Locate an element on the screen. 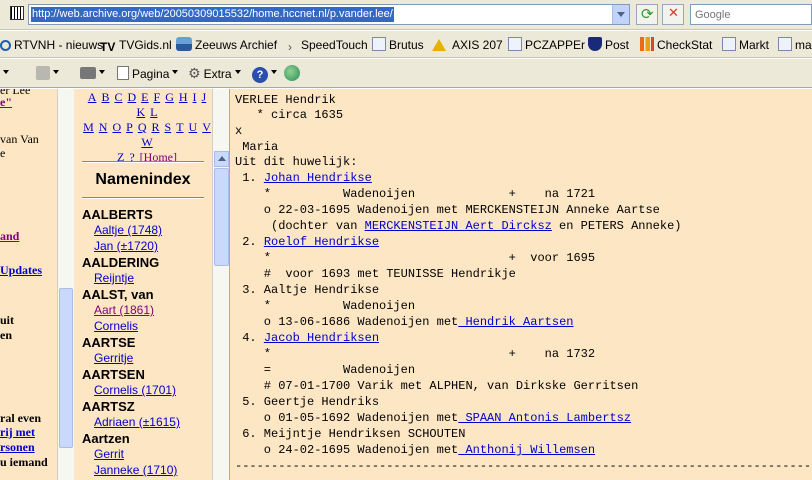 This screenshot has height=480, width=812. alpha-letter-link: A is located at coordinates (92, 97).